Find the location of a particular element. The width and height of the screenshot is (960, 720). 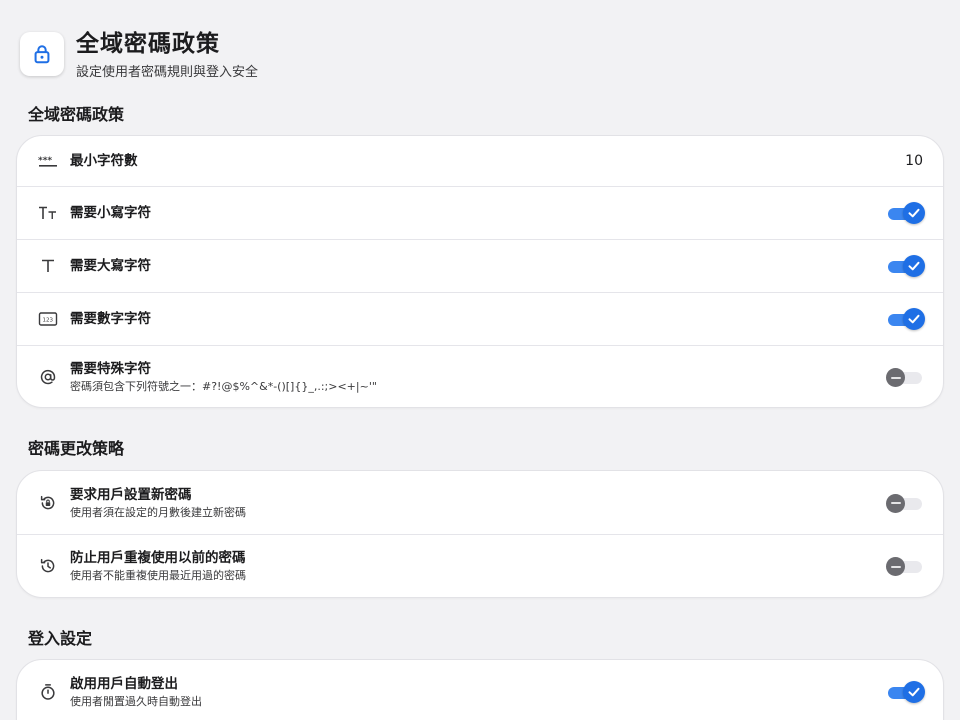

lowercase-toggle is located at coordinates (905, 213).